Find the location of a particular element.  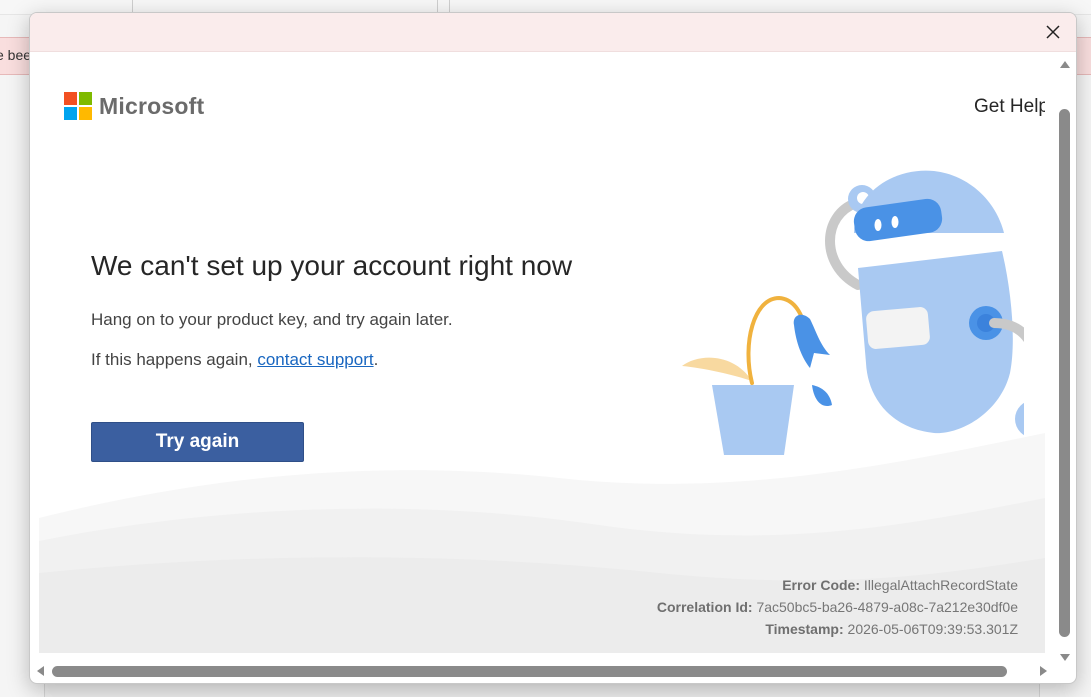

microsoft-logo-icon is located at coordinates (78, 106).